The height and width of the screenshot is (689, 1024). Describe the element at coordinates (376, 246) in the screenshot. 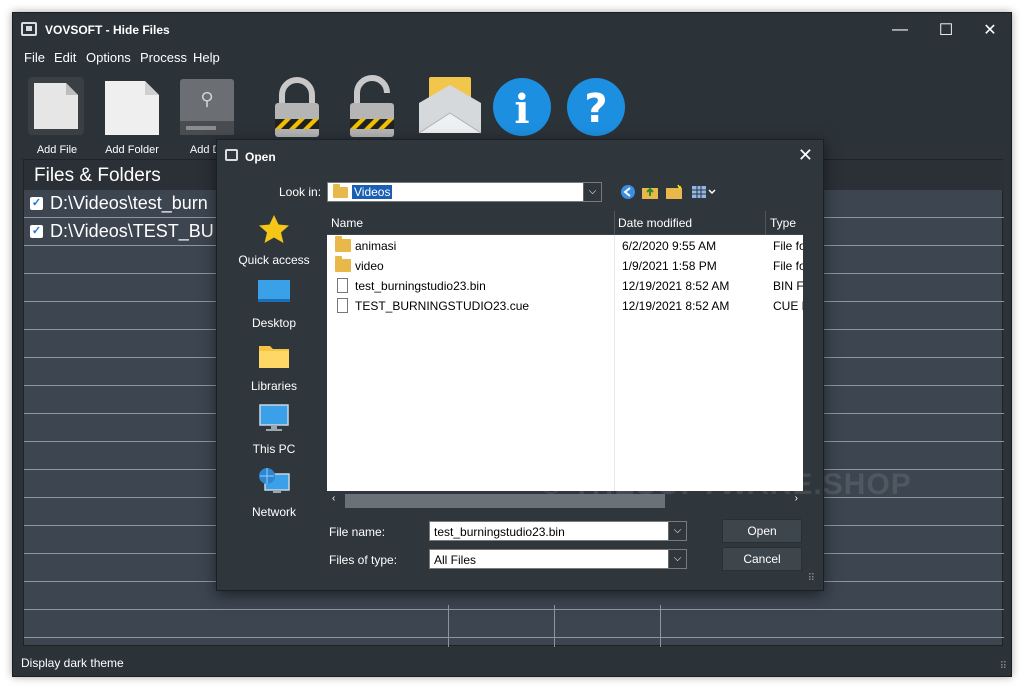

I see `file-name: animasi` at that location.